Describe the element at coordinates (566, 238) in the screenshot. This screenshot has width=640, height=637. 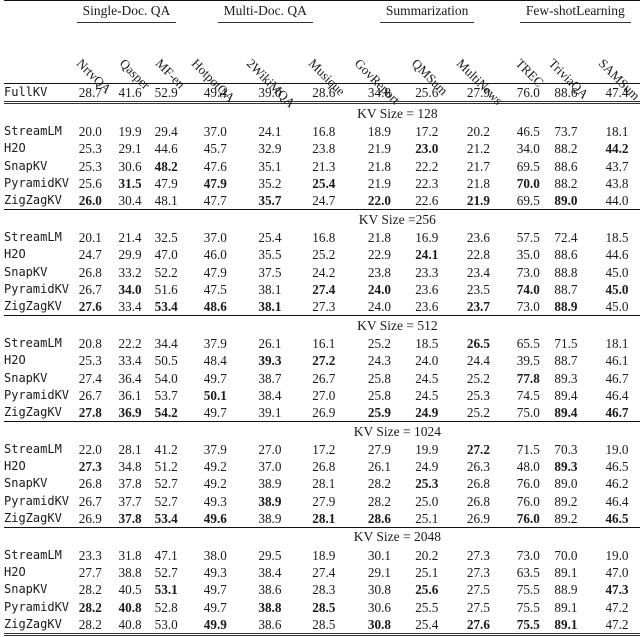
I see `score-cell: 72.4` at that location.